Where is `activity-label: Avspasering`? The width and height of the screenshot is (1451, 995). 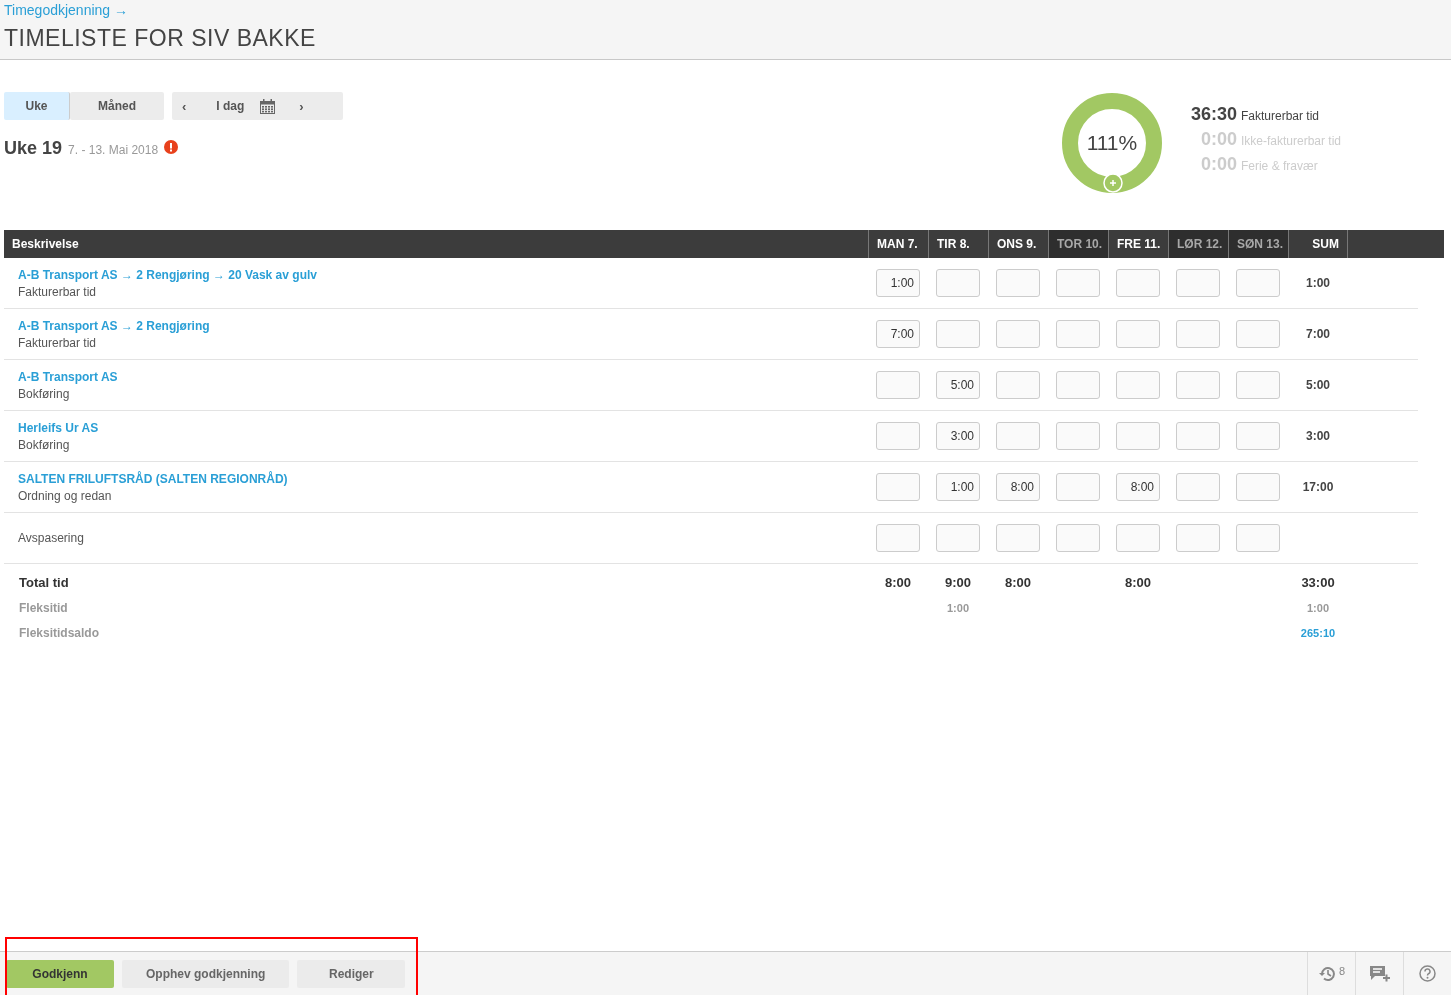 activity-label: Avspasering is located at coordinates (51, 538).